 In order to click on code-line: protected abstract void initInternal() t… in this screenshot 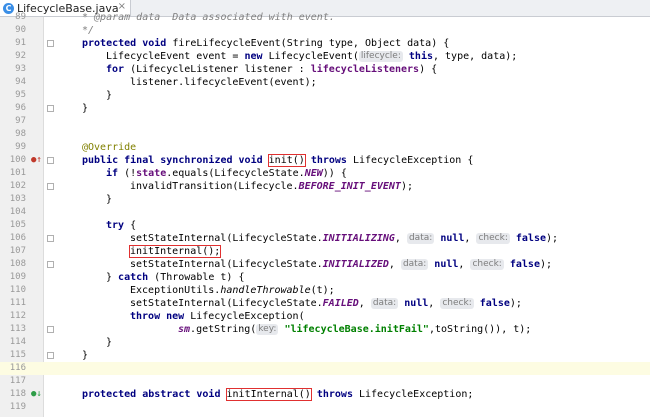, I will do `click(278, 394)`.